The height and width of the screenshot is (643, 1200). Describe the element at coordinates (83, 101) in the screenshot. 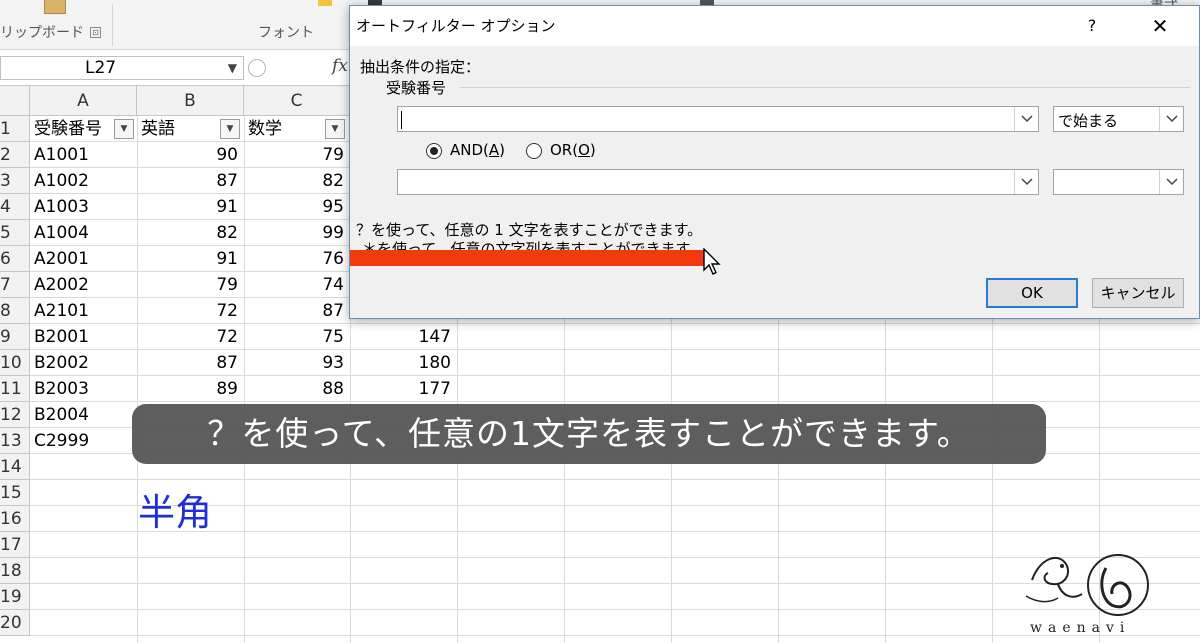

I see `column-header-a: A` at that location.